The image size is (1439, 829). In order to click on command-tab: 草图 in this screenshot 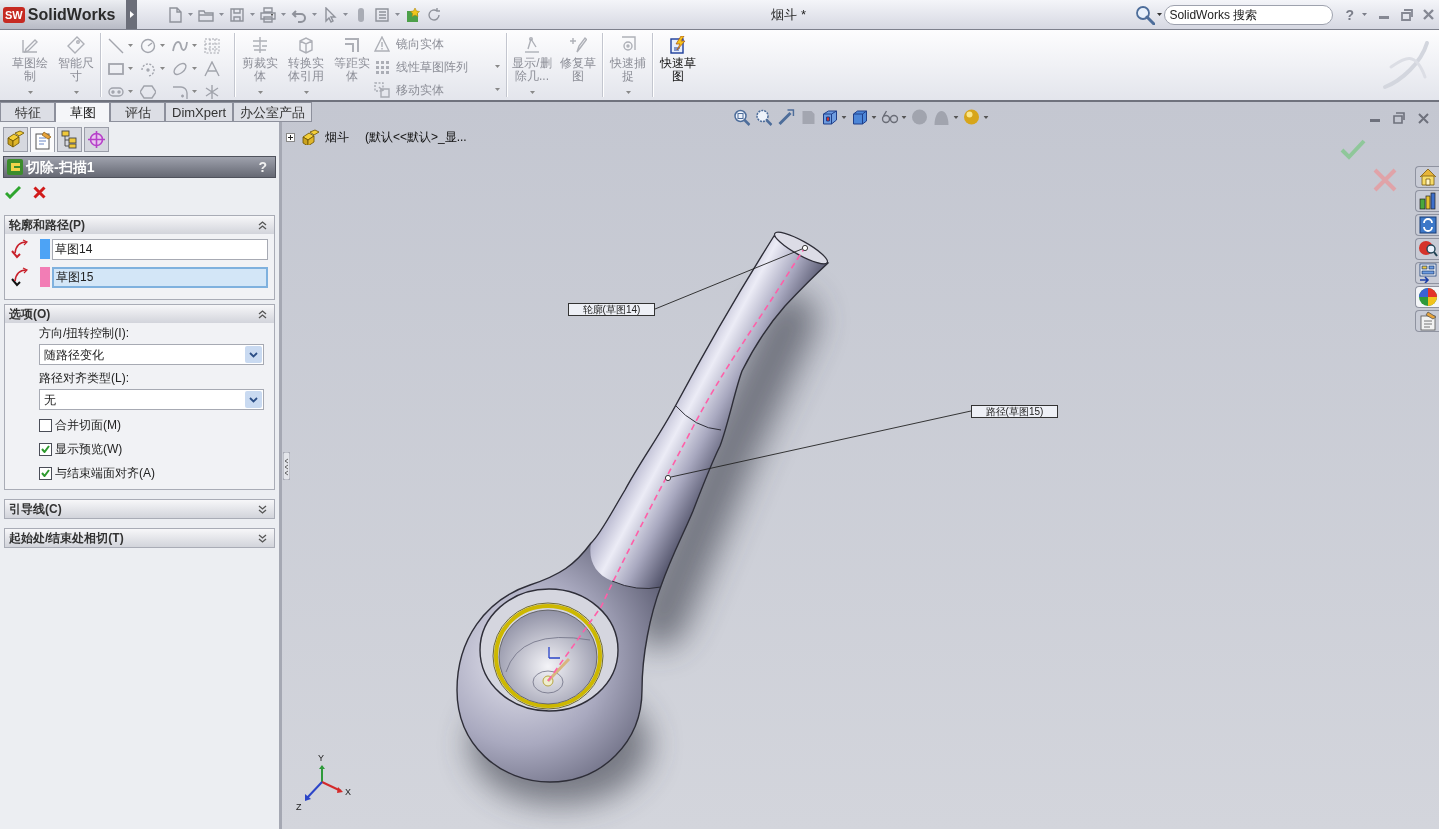, I will do `click(82, 112)`.